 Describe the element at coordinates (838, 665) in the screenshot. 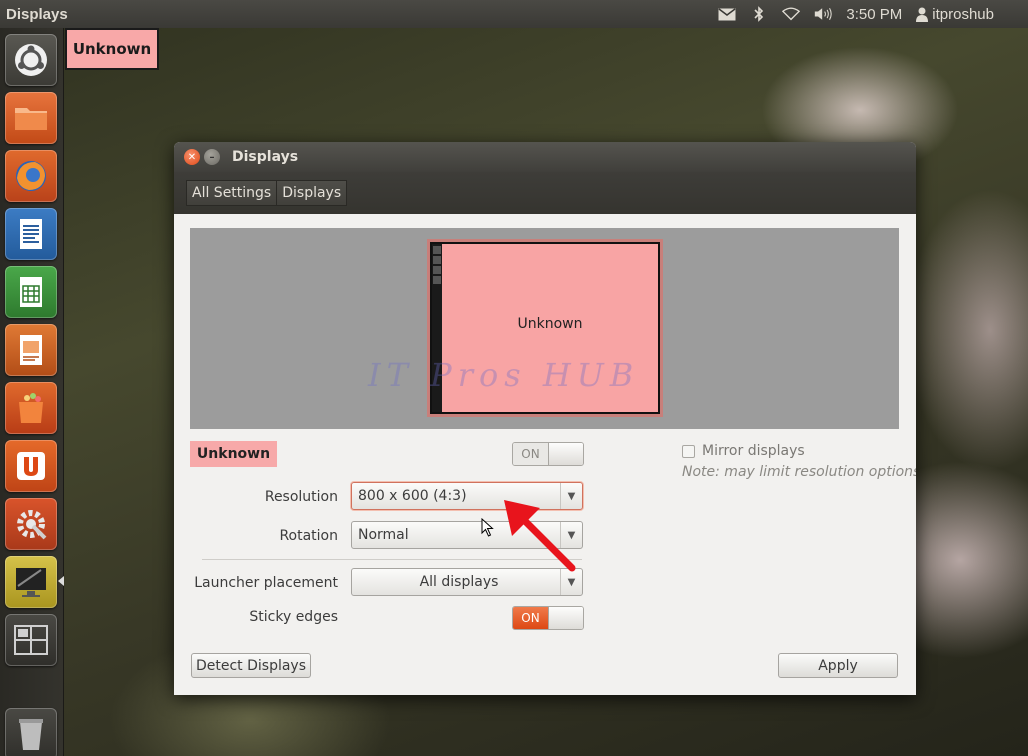

I see `apply-button: Apply` at that location.